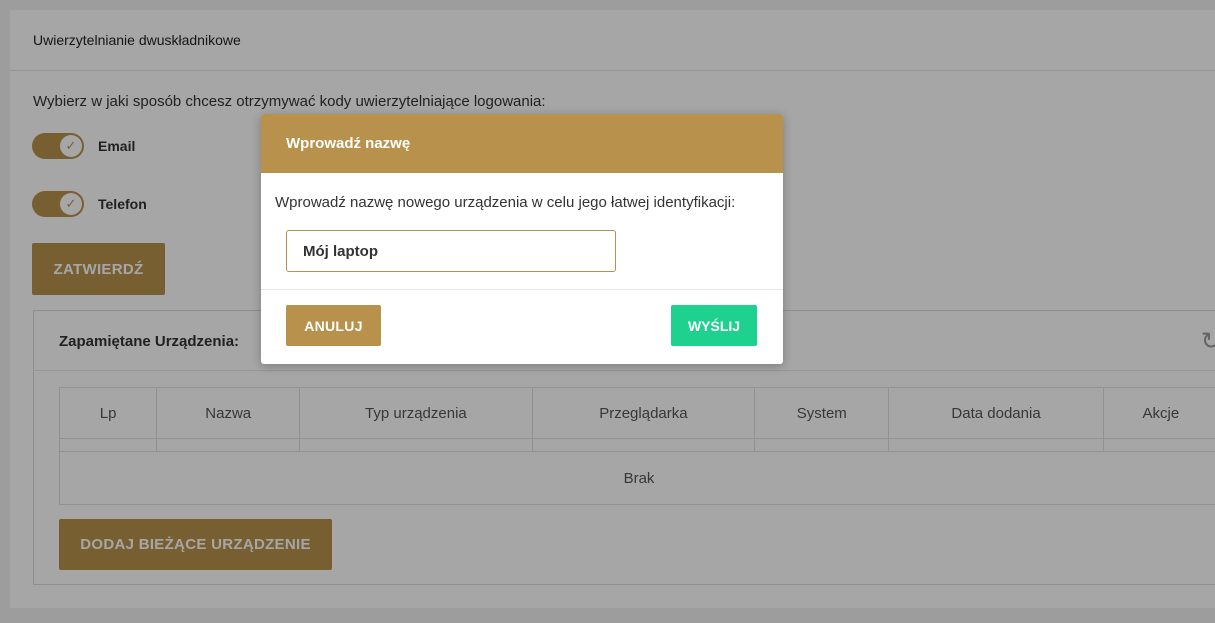  I want to click on modal-header: Wprowadź nazwę, so click(522, 143).